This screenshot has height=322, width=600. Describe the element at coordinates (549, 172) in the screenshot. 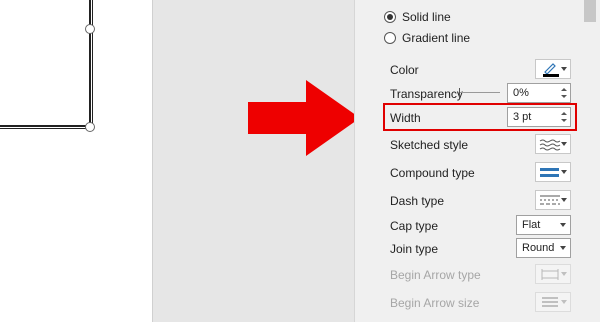

I see `compound-line-icon` at that location.